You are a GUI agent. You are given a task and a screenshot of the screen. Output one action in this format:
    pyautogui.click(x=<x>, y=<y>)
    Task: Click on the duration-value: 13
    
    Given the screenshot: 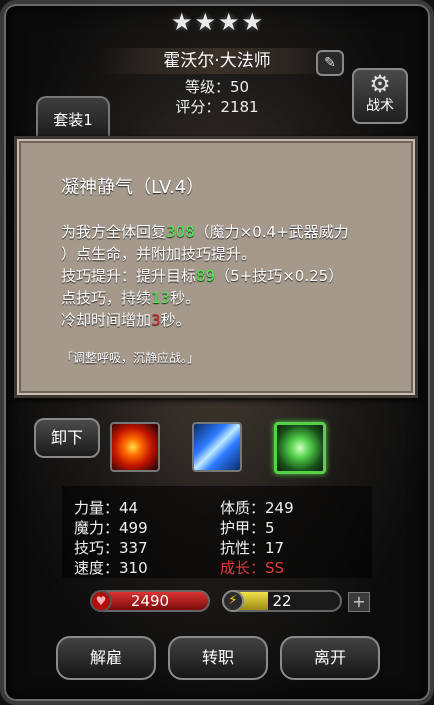 What is the action you would take?
    pyautogui.click(x=161, y=298)
    